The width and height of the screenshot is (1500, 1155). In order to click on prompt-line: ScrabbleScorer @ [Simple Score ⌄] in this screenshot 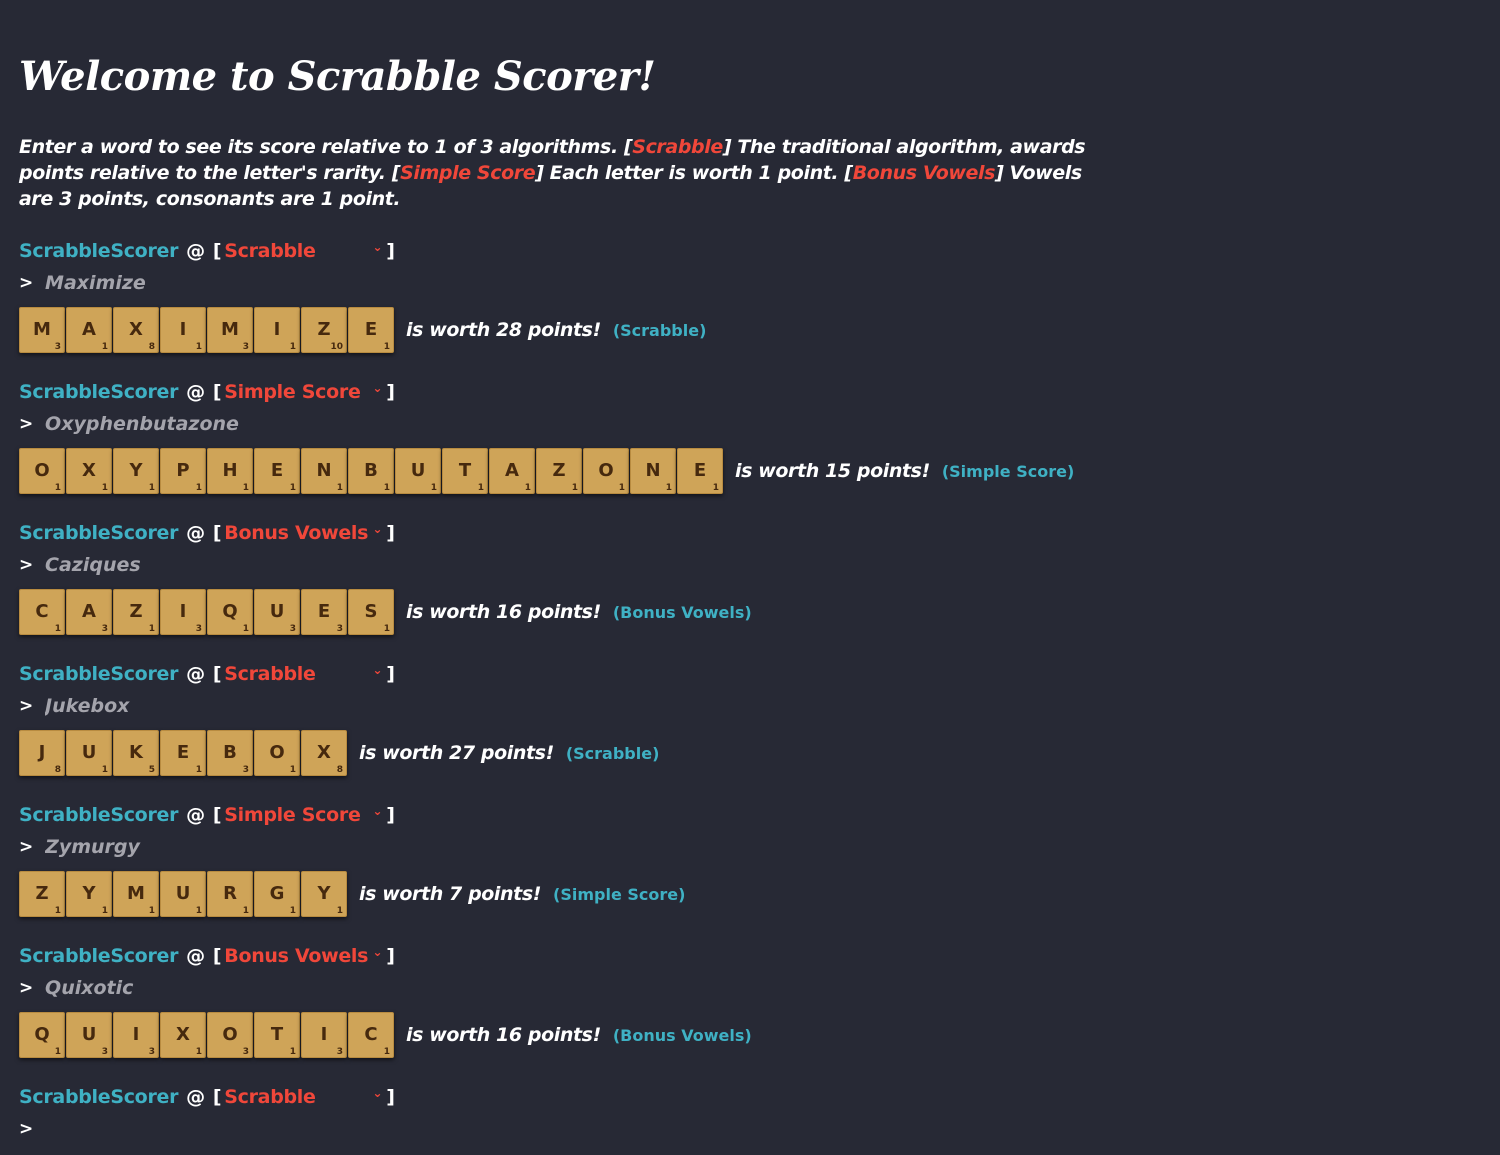, I will do `click(739, 815)`.